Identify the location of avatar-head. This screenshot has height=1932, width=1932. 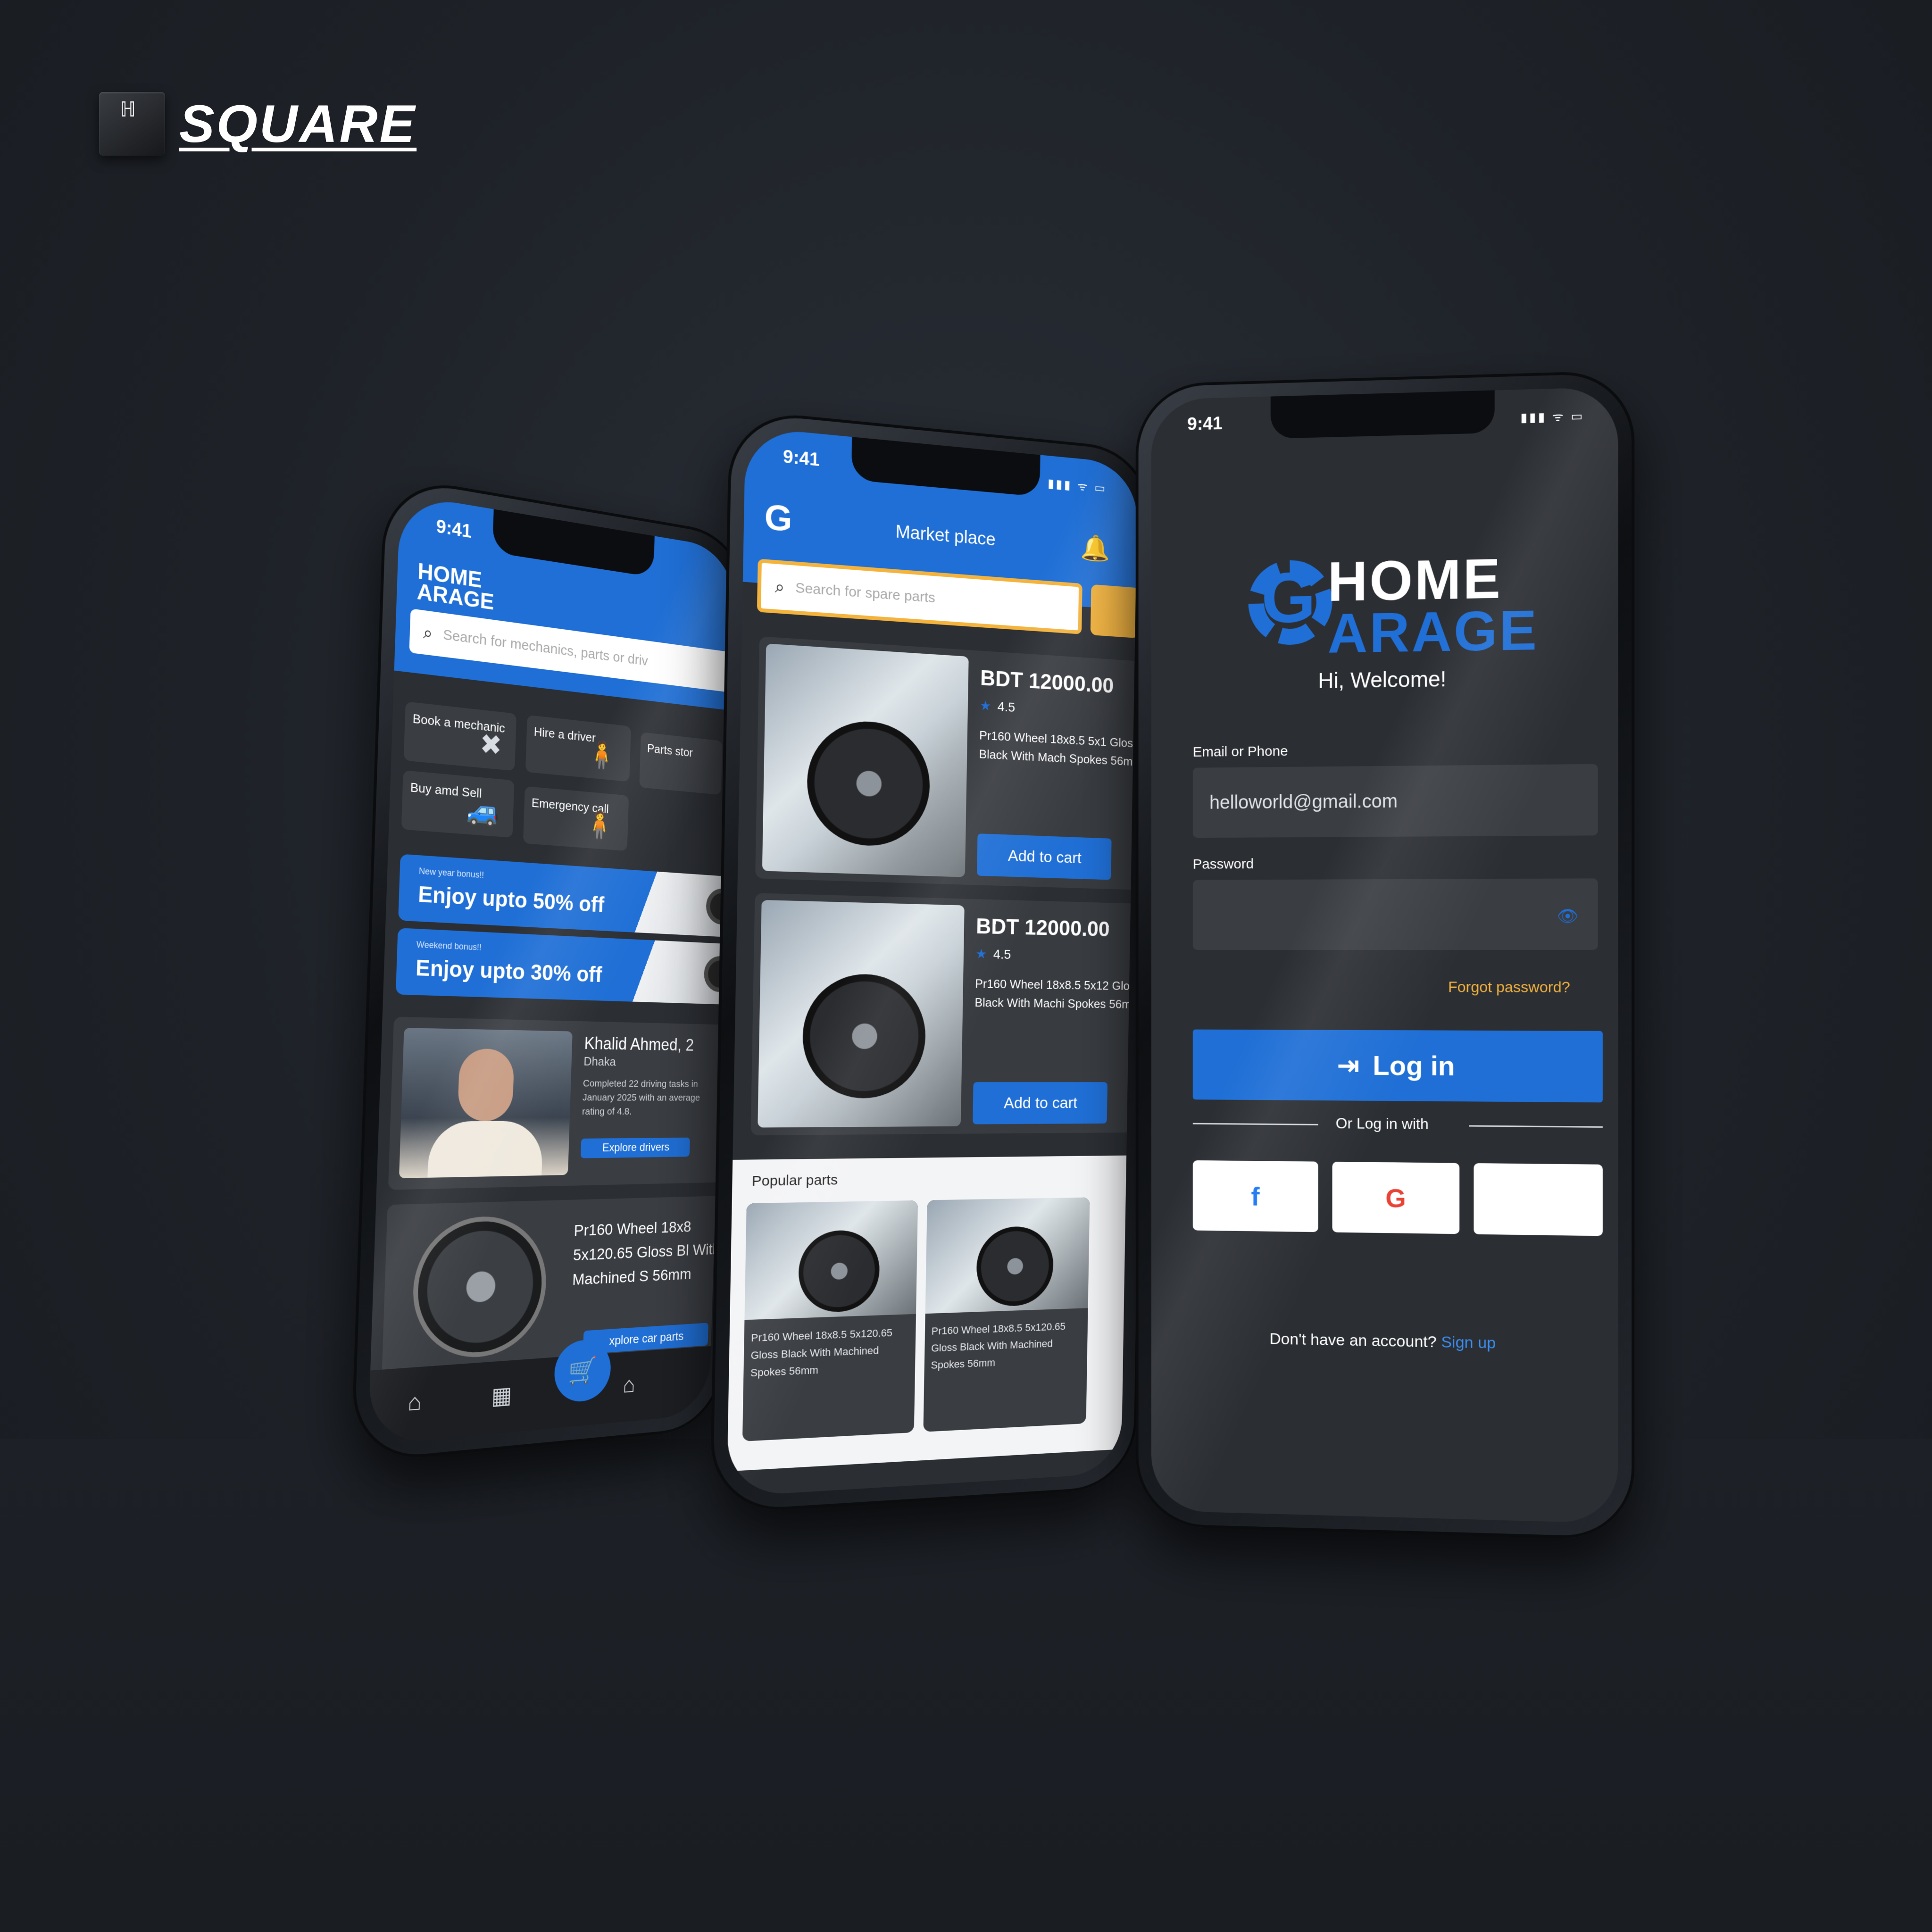
(486, 1085).